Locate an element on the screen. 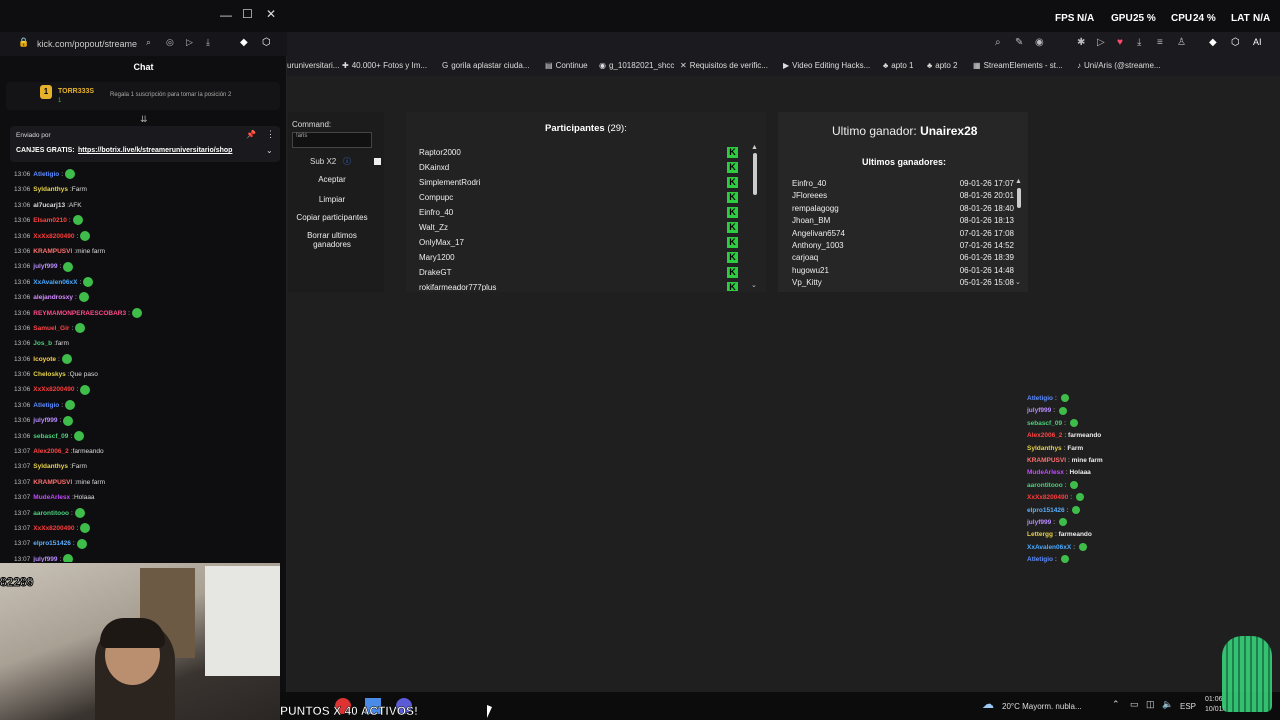 The image size is (1280, 720). message-user: Elsam0210 is located at coordinates (50, 220).